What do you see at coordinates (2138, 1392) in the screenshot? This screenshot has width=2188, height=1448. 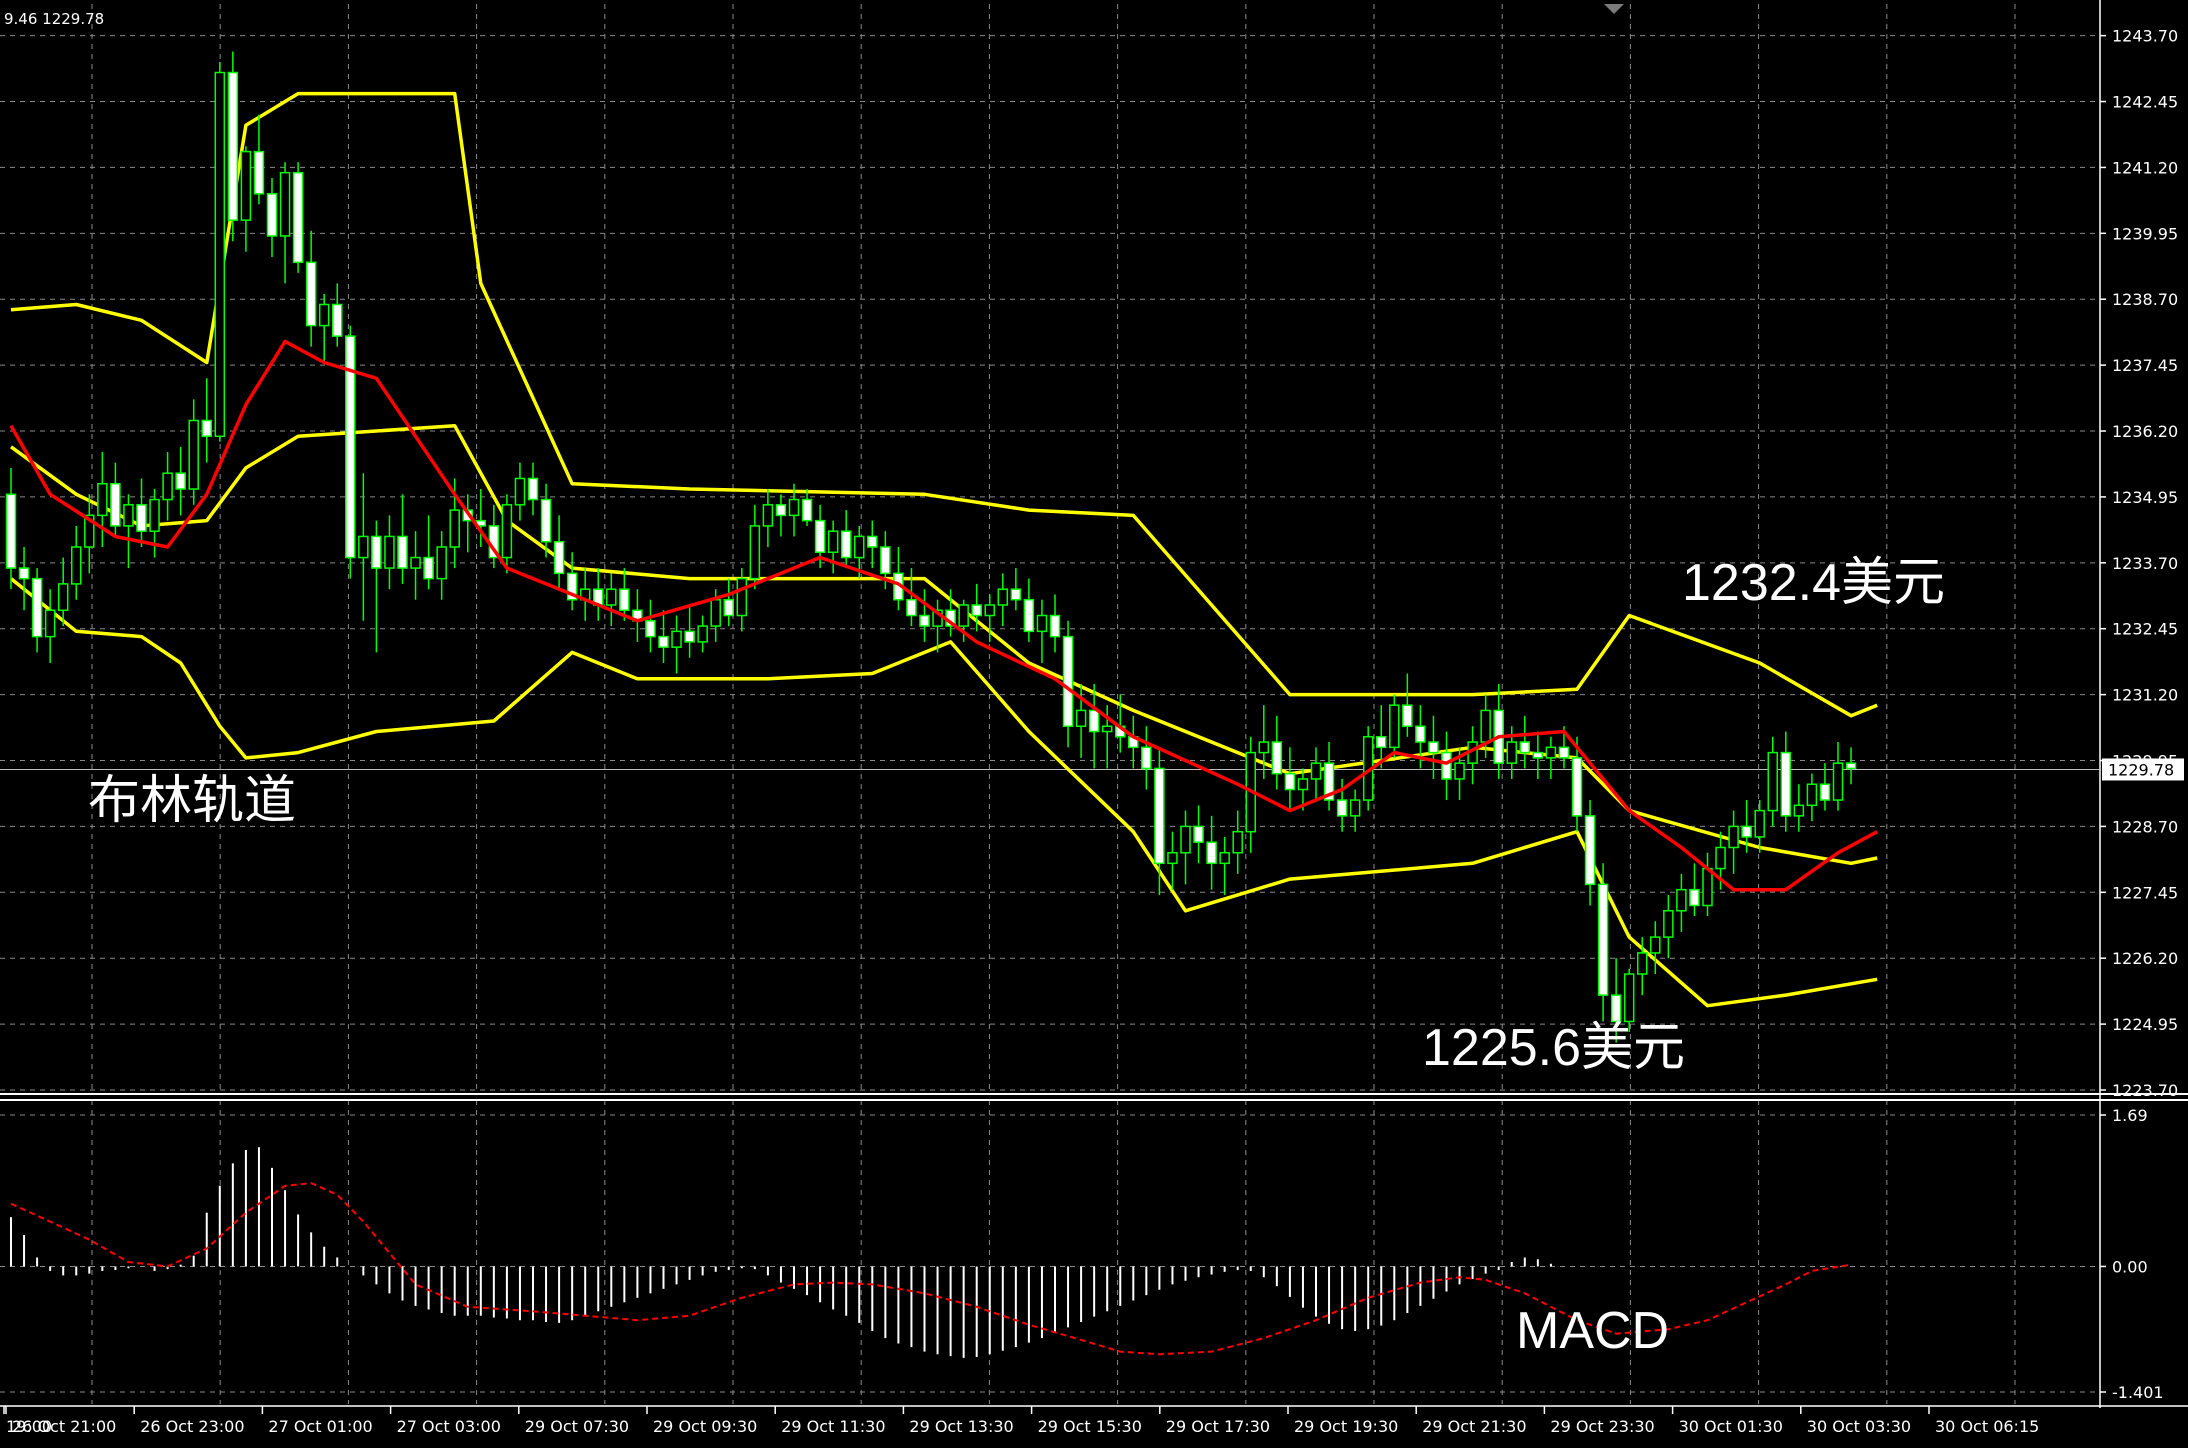 I see `macd-tick-label: -1.401` at bounding box center [2138, 1392].